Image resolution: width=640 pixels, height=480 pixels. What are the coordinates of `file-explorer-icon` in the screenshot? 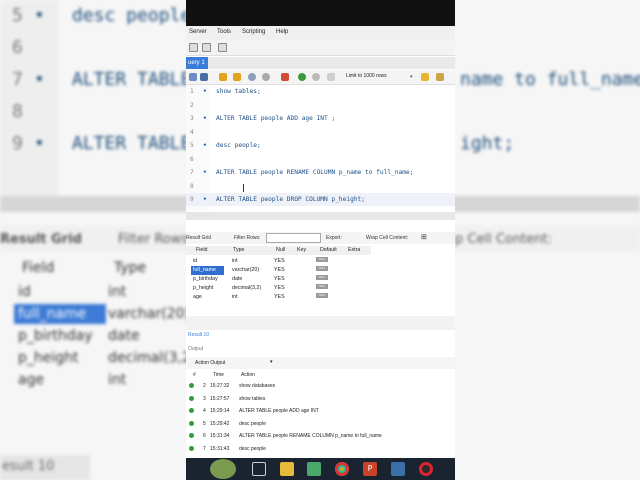 It's located at (287, 469).